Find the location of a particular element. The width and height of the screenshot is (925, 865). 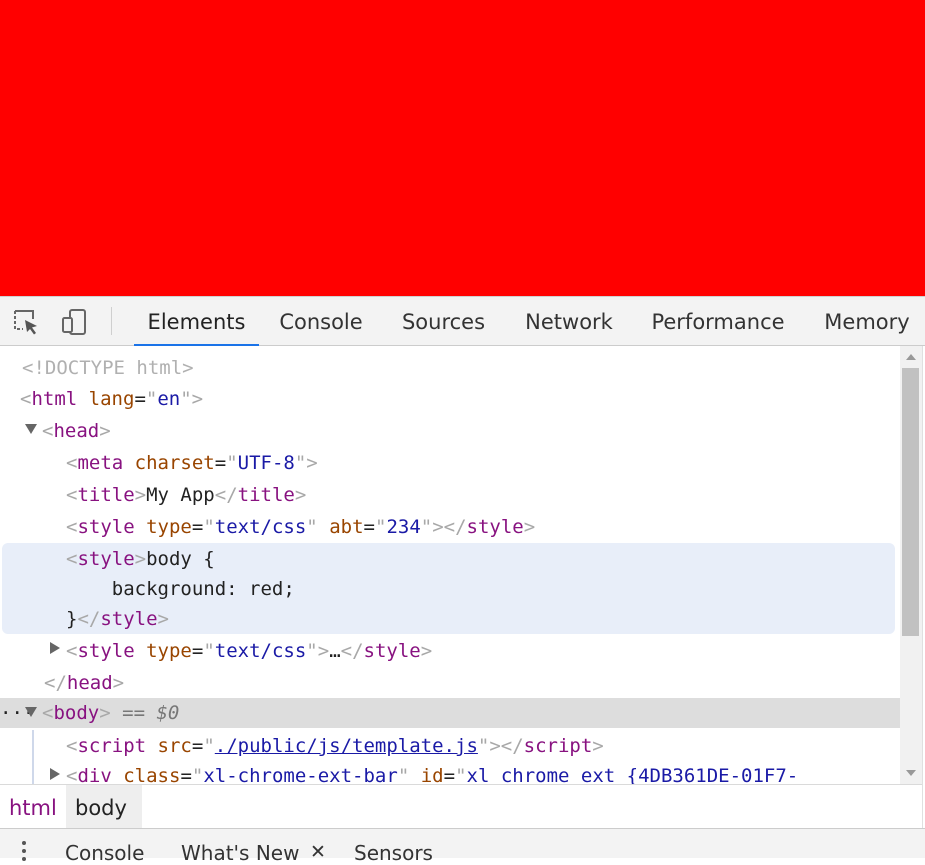

tag-name: meta is located at coordinates (100, 463).